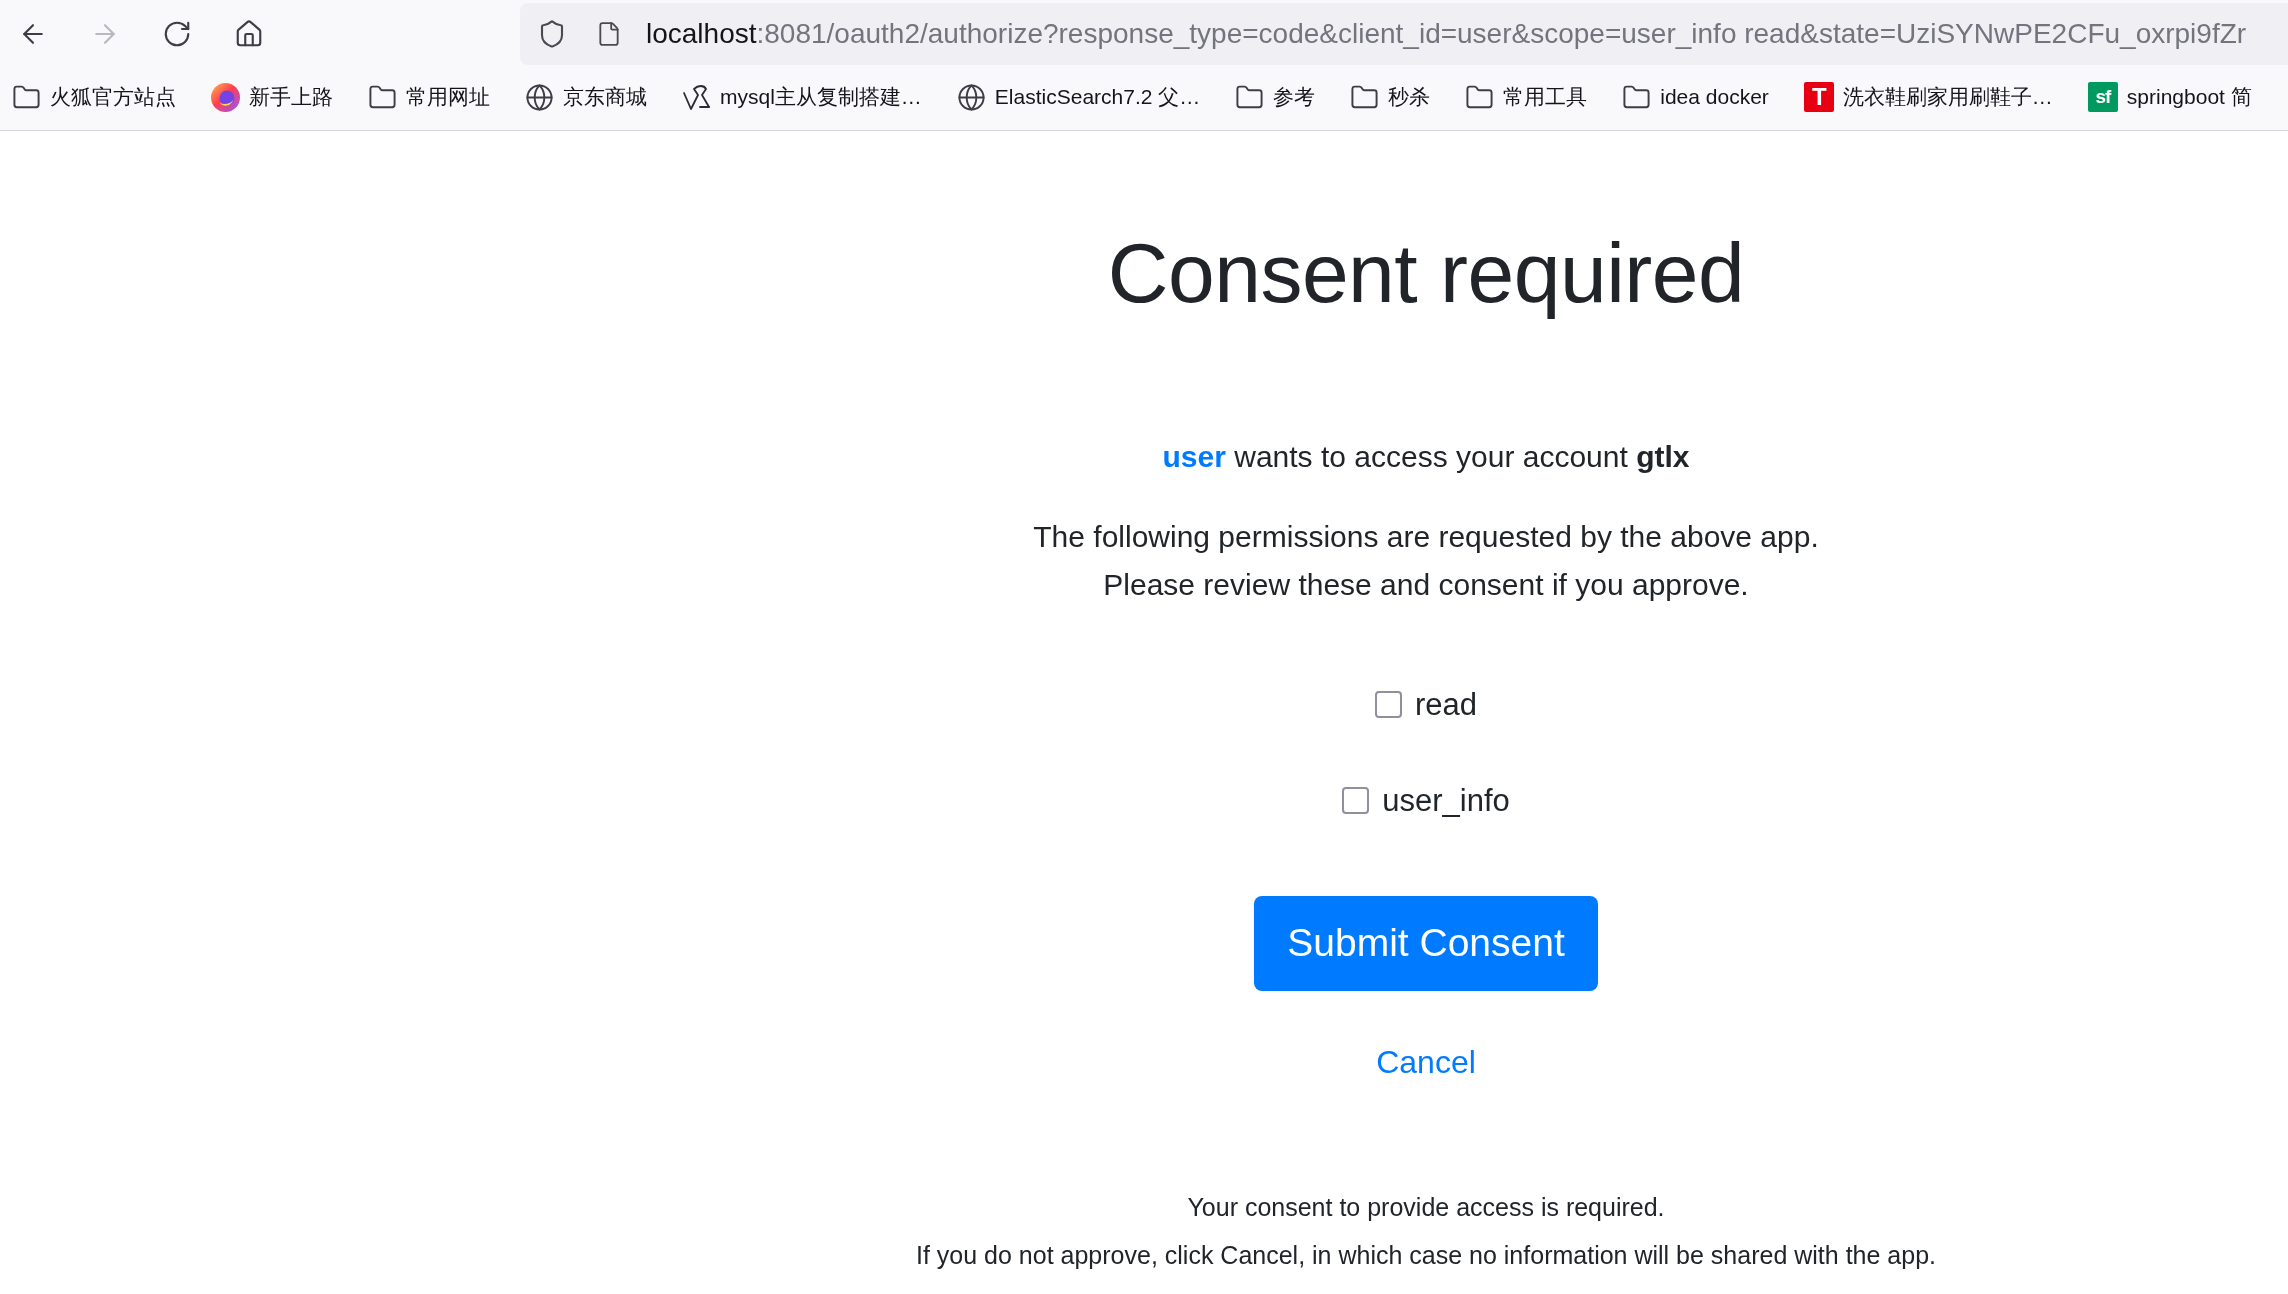 The width and height of the screenshot is (2288, 1294). Describe the element at coordinates (1426, 560) in the screenshot. I see `permissions-note: The following permissions are requested by the above app. Please review these and consent if you approve.` at that location.